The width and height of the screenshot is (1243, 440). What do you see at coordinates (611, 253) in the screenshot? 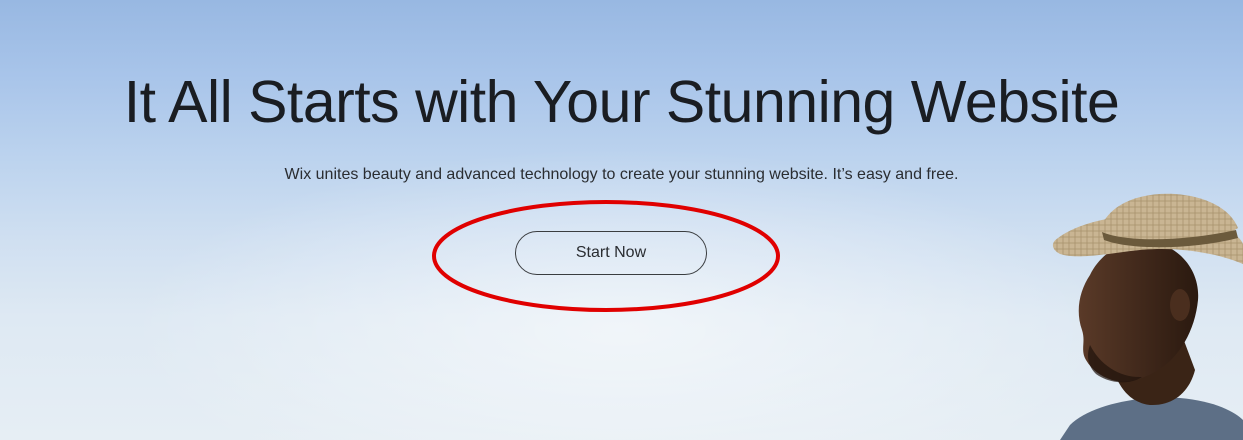
I see `start-now-button: Start Now` at bounding box center [611, 253].